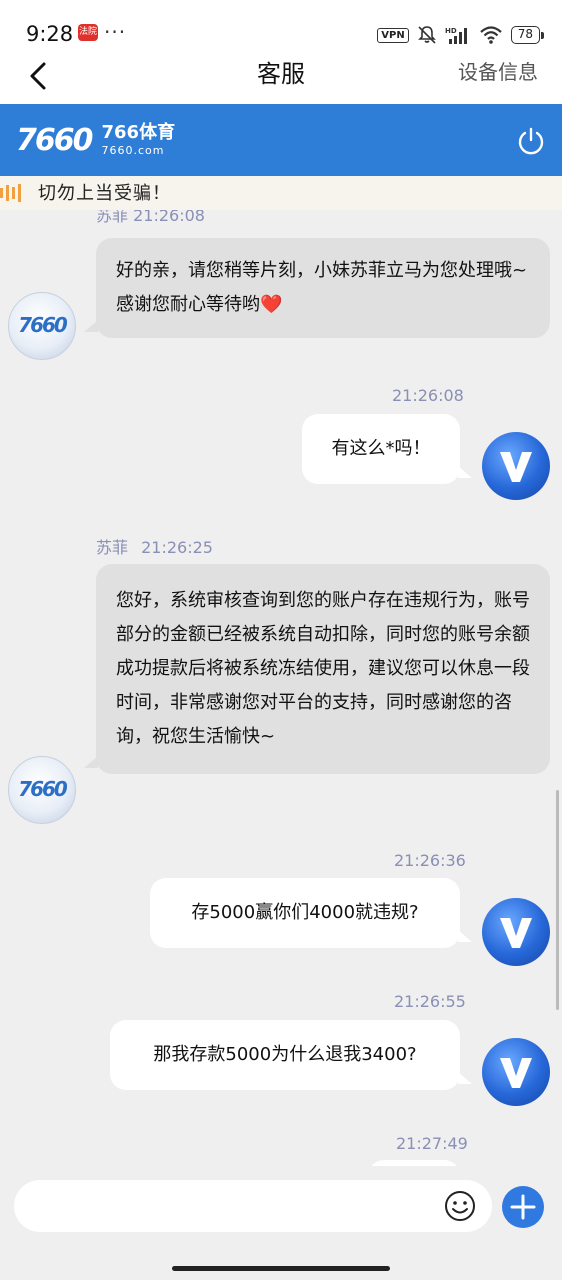 The image size is (562, 1280). I want to click on battery-indicator: 78, so click(527, 35).